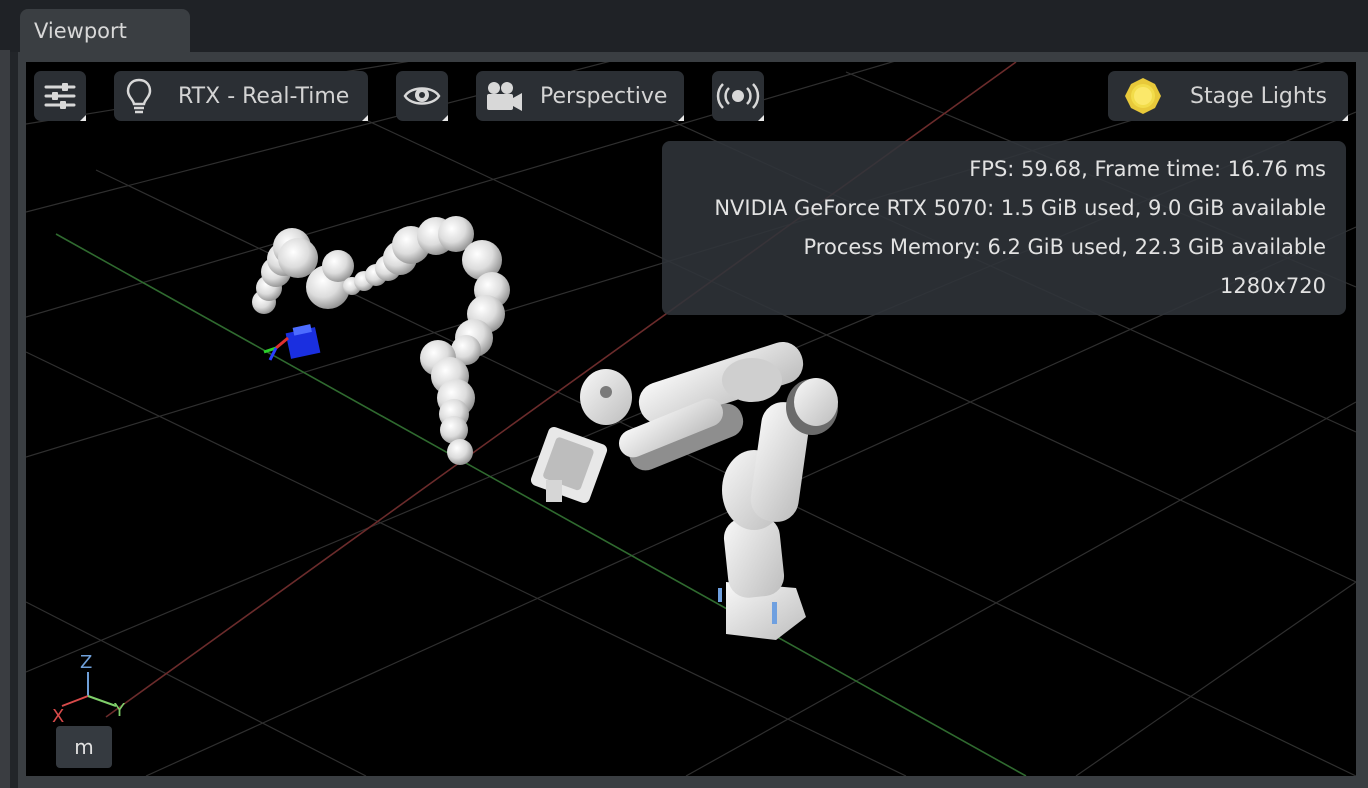 Image resolution: width=1368 pixels, height=788 pixels. Describe the element at coordinates (1147, 169) in the screenshot. I see `fps-text: FPS: 59.68, Frame time: 16.76 ms` at that location.